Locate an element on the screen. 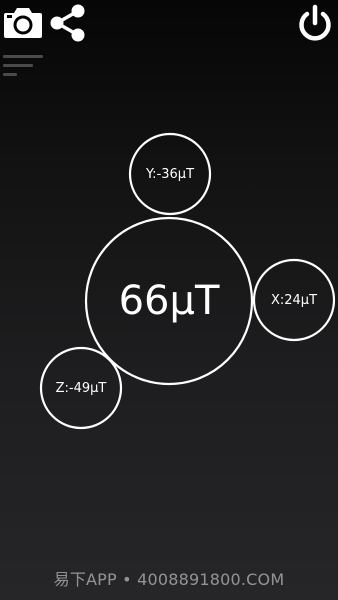  y-axis-value: Y:-36μT is located at coordinates (170, 174).